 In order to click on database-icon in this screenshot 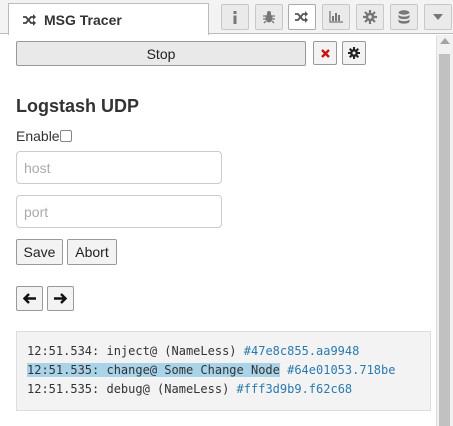, I will do `click(404, 17)`.